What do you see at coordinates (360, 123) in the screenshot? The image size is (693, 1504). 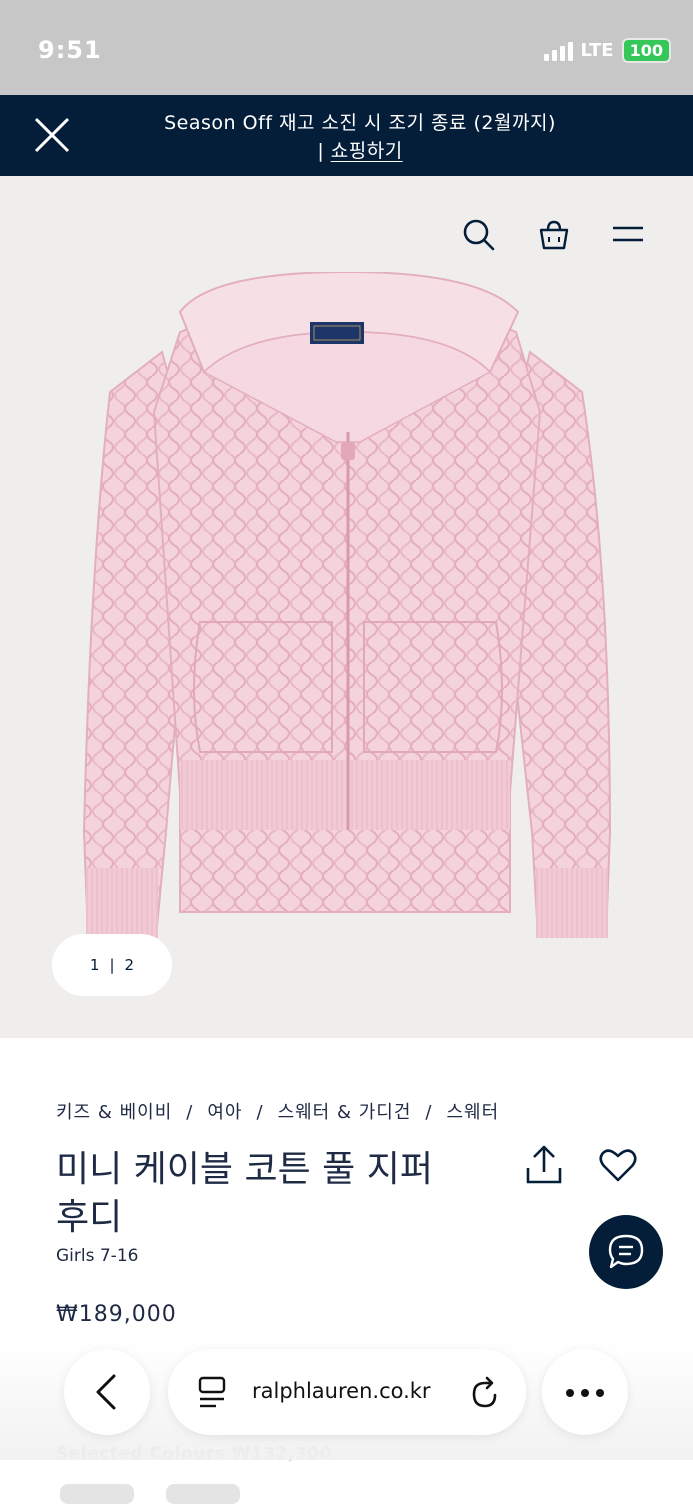 I see `banner-text-line: Season Off 재고 소진 시 조기 종료 (2월까지)` at bounding box center [360, 123].